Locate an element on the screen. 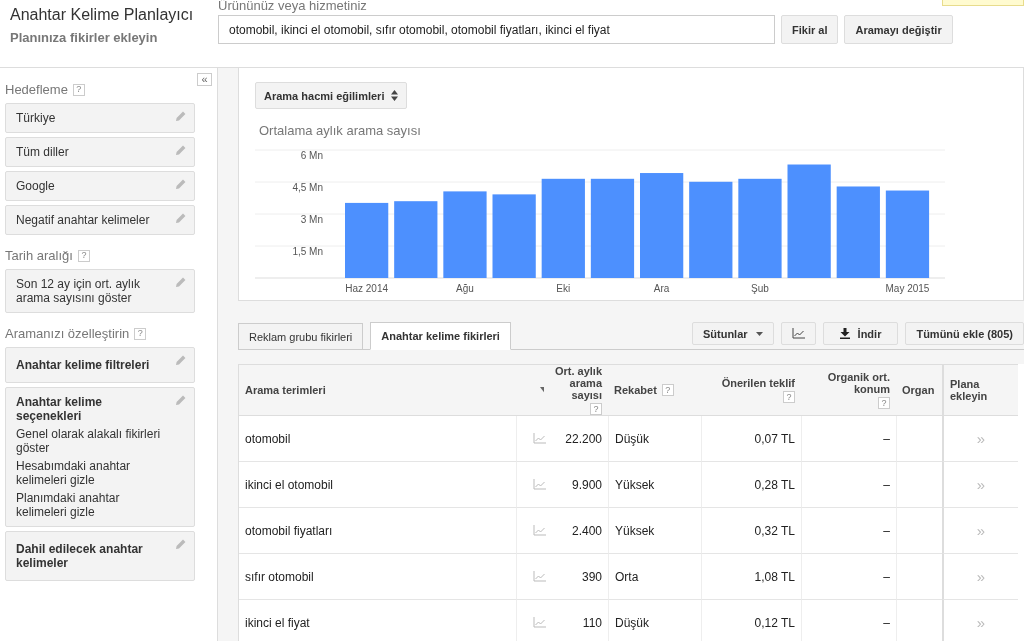  setting-card: Google is located at coordinates (100, 186).